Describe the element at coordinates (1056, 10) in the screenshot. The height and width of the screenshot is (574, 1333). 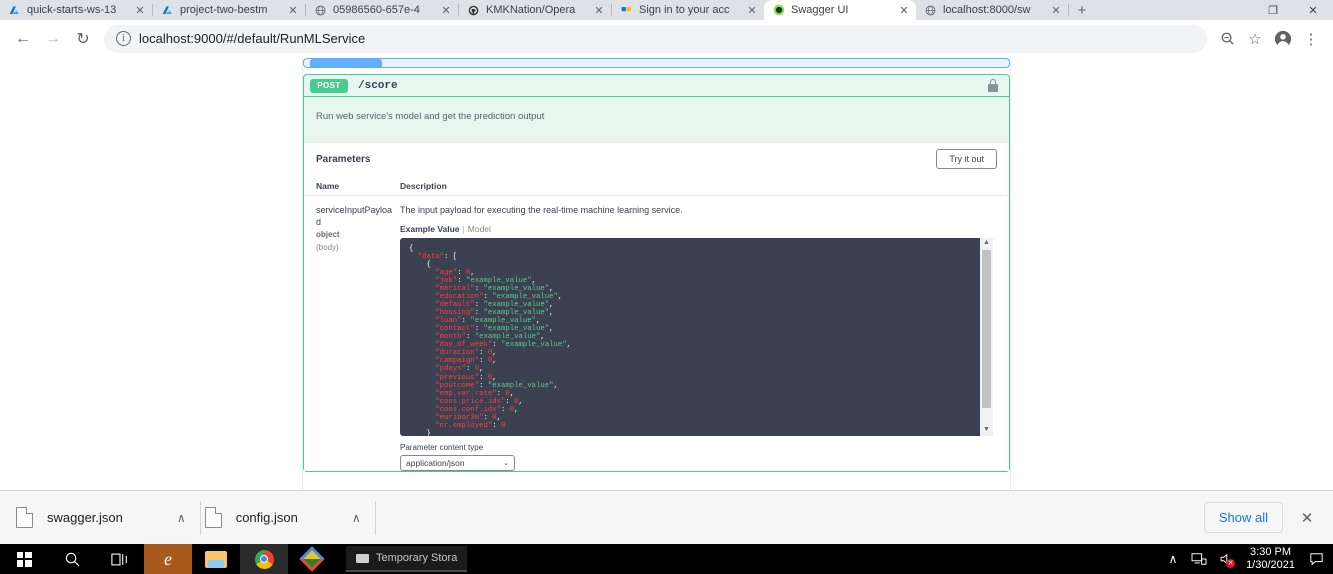
I see `tab-close-icon-6: ✕` at that location.